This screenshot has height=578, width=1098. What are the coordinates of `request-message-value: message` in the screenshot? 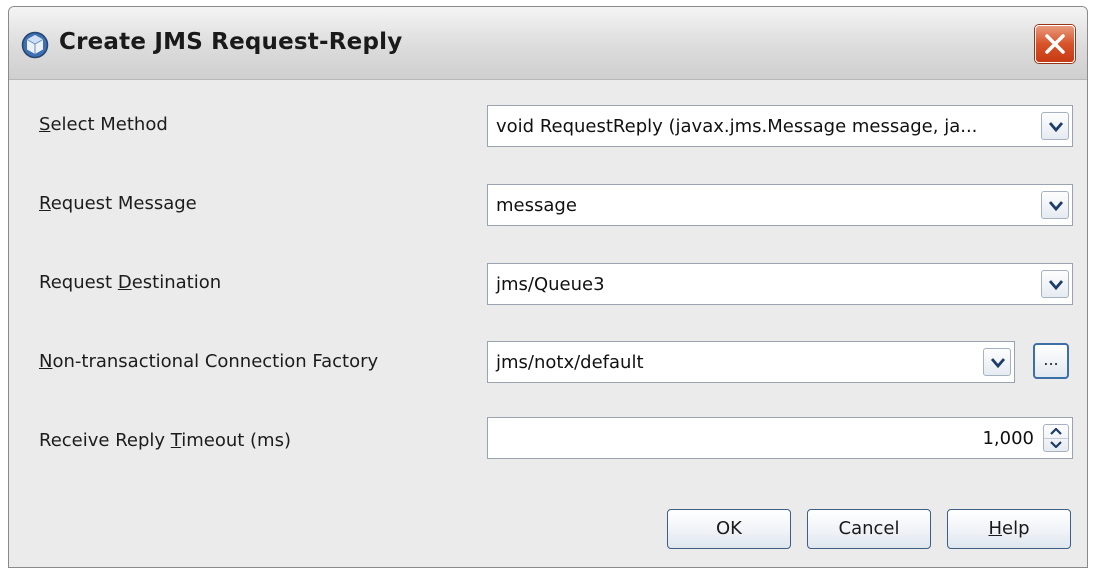 It's located at (536, 205).